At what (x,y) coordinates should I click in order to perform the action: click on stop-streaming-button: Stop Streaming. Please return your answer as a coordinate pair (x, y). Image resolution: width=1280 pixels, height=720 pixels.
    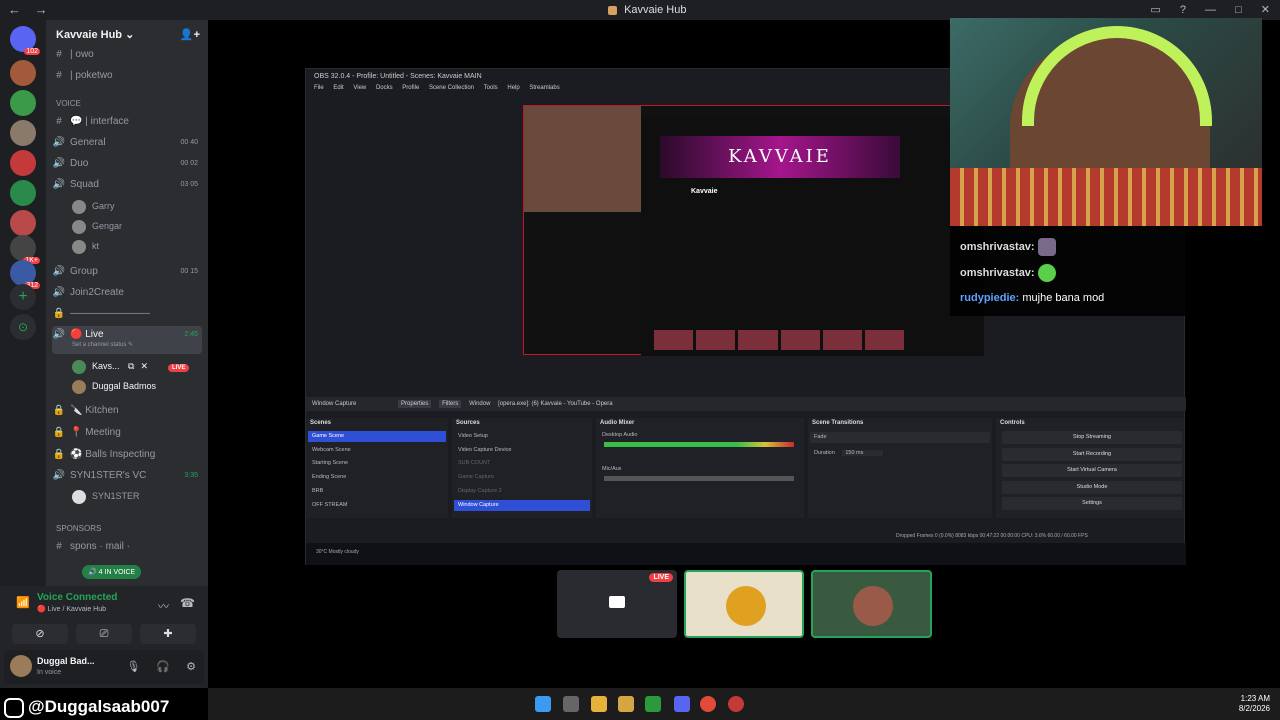
    Looking at the image, I should click on (1092, 437).